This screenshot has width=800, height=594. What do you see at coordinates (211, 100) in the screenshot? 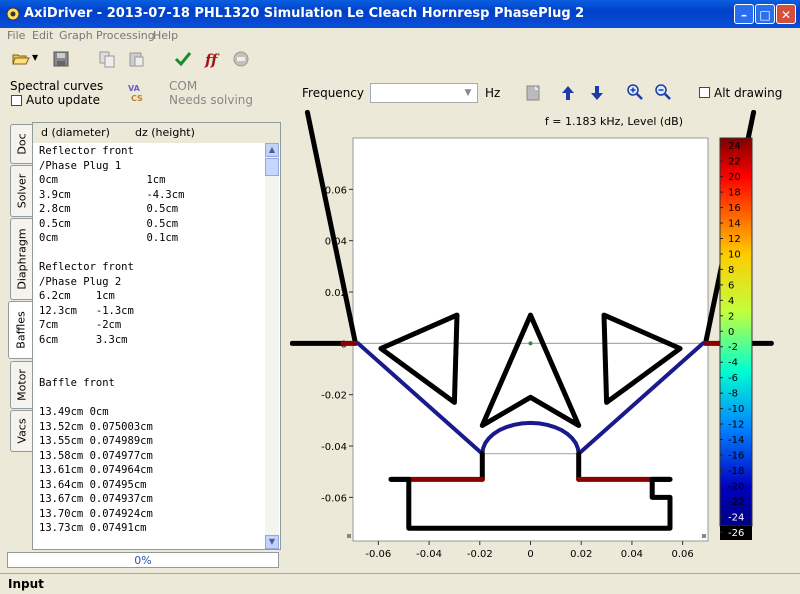
I see `needs-solving-label: Needs solving` at bounding box center [211, 100].